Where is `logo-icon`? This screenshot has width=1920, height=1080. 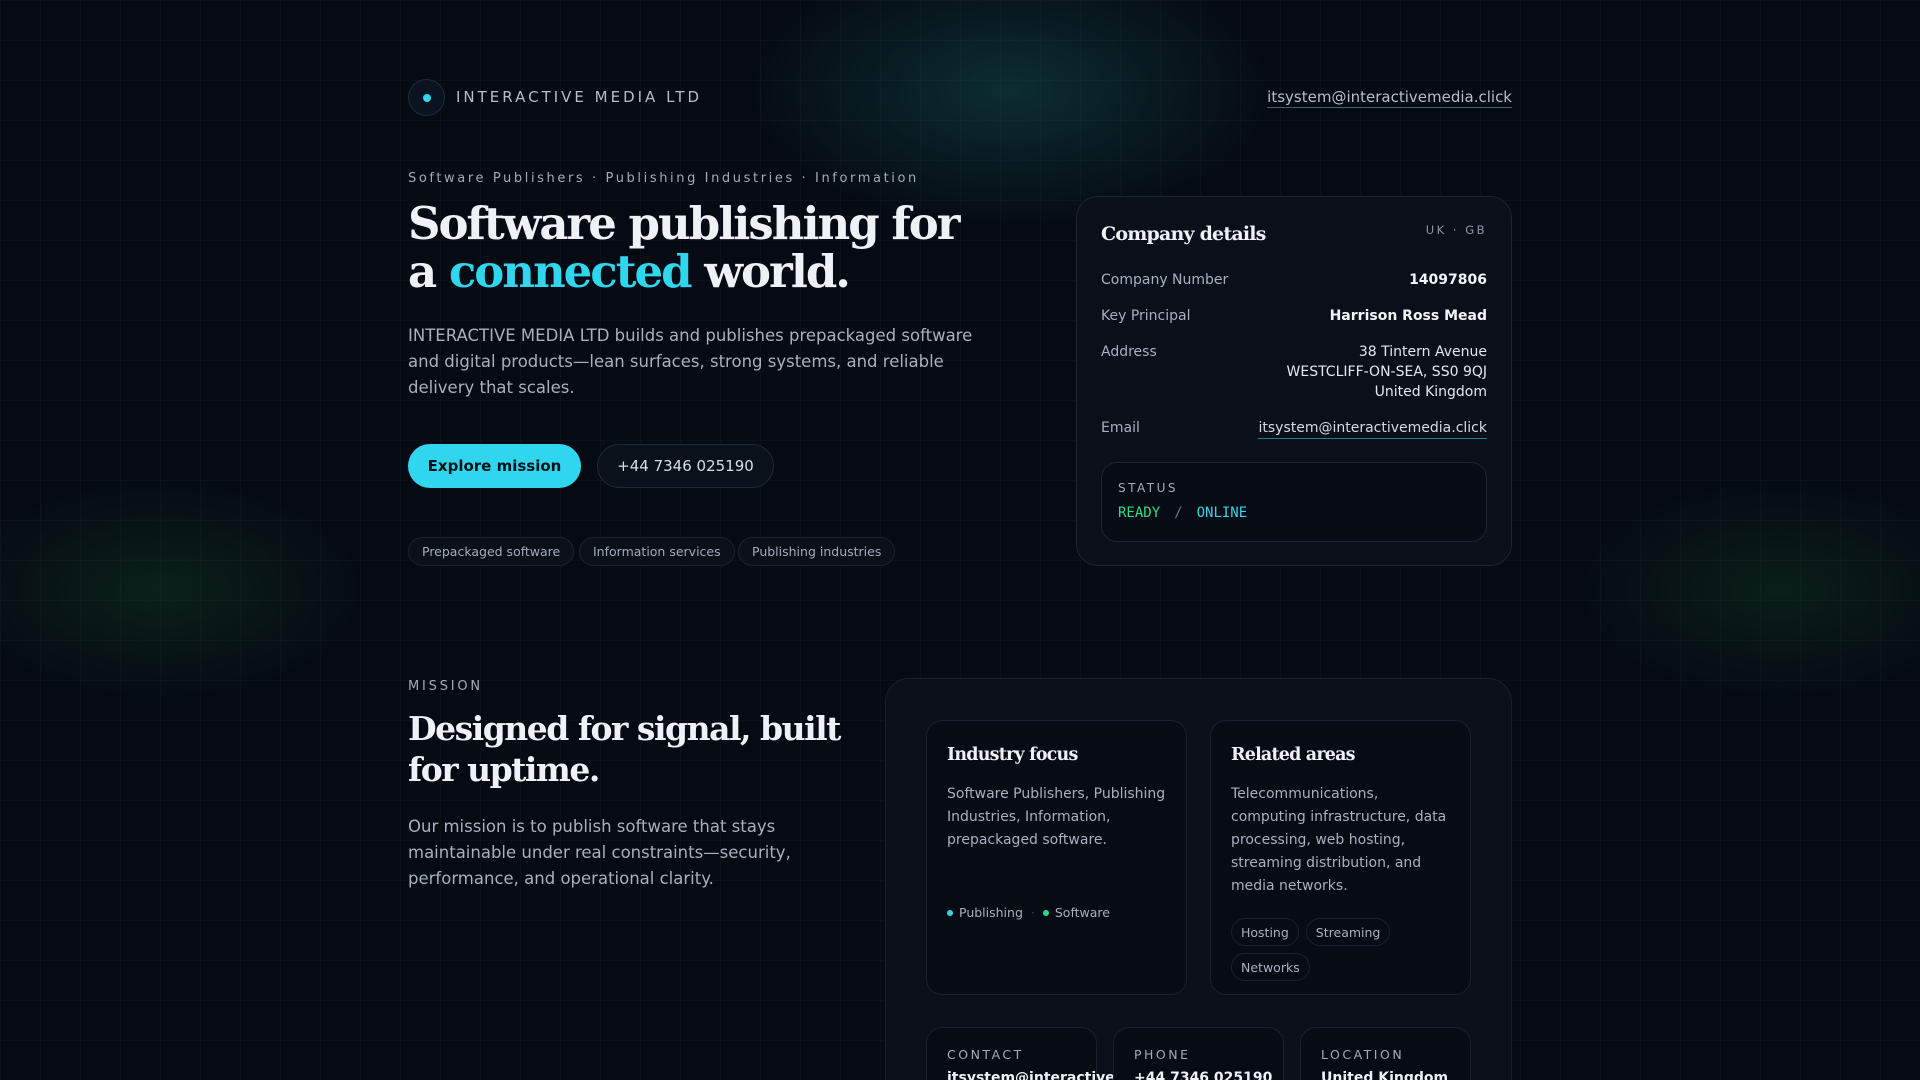
logo-icon is located at coordinates (426, 97).